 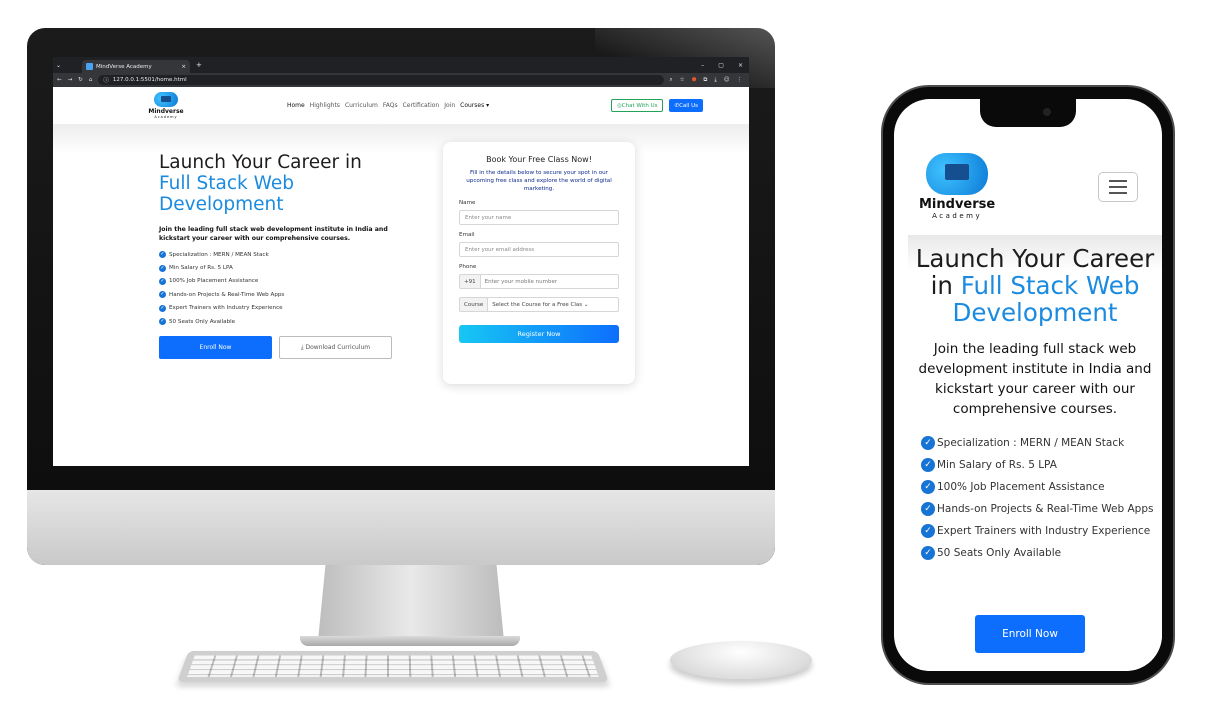 What do you see at coordinates (671, 80) in the screenshot?
I see `zoom-icon: ⌕` at bounding box center [671, 80].